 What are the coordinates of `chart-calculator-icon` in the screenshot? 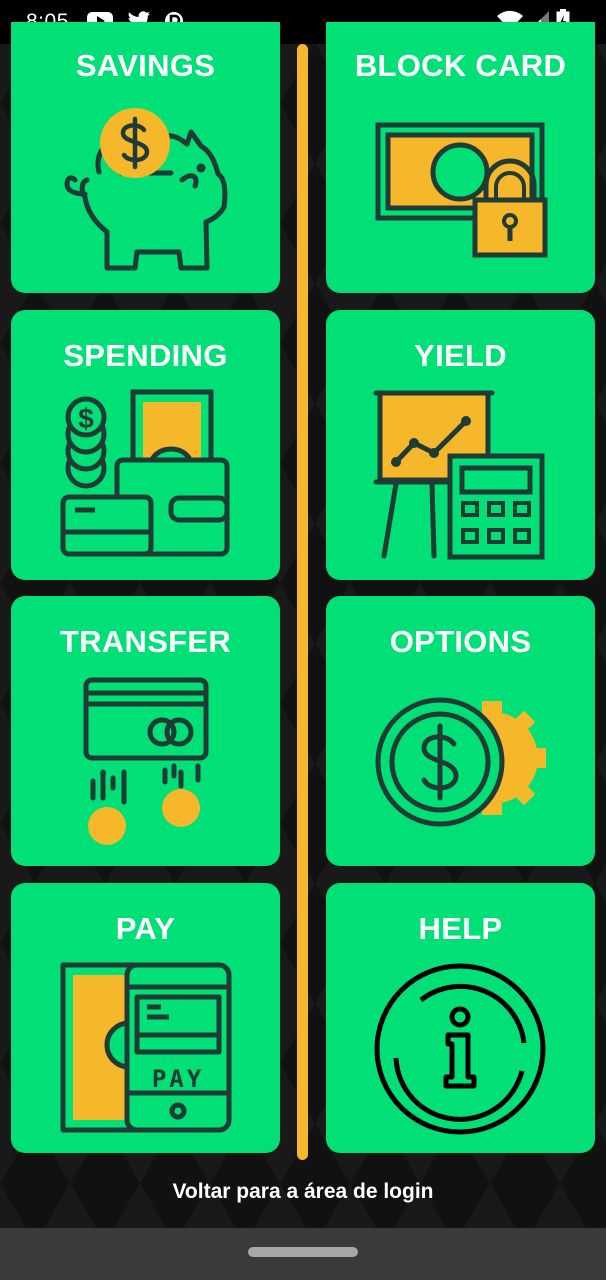 It's located at (459, 475).